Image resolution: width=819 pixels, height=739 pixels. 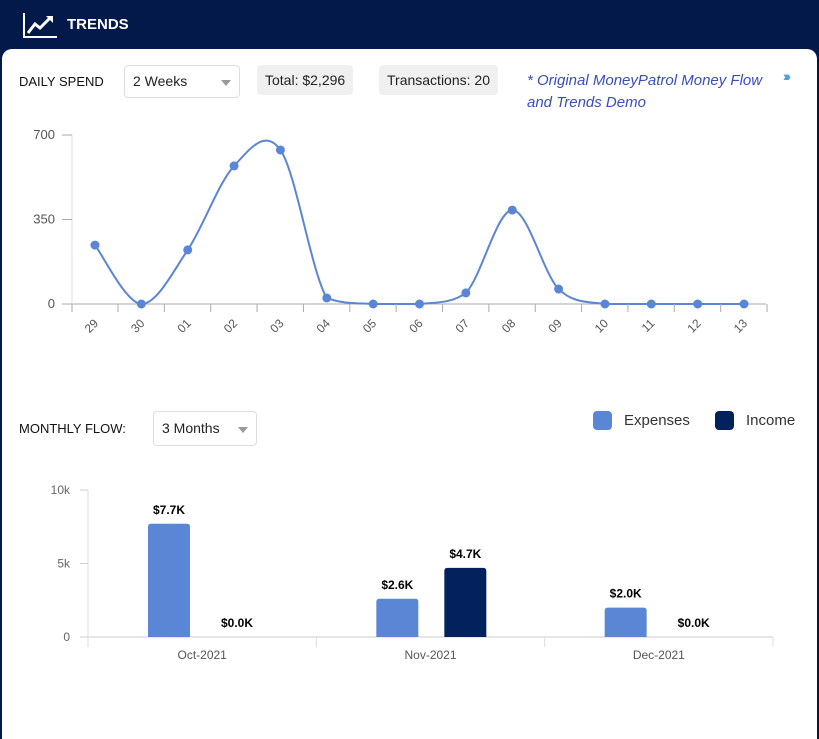 I want to click on legend-income: Income, so click(x=755, y=420).